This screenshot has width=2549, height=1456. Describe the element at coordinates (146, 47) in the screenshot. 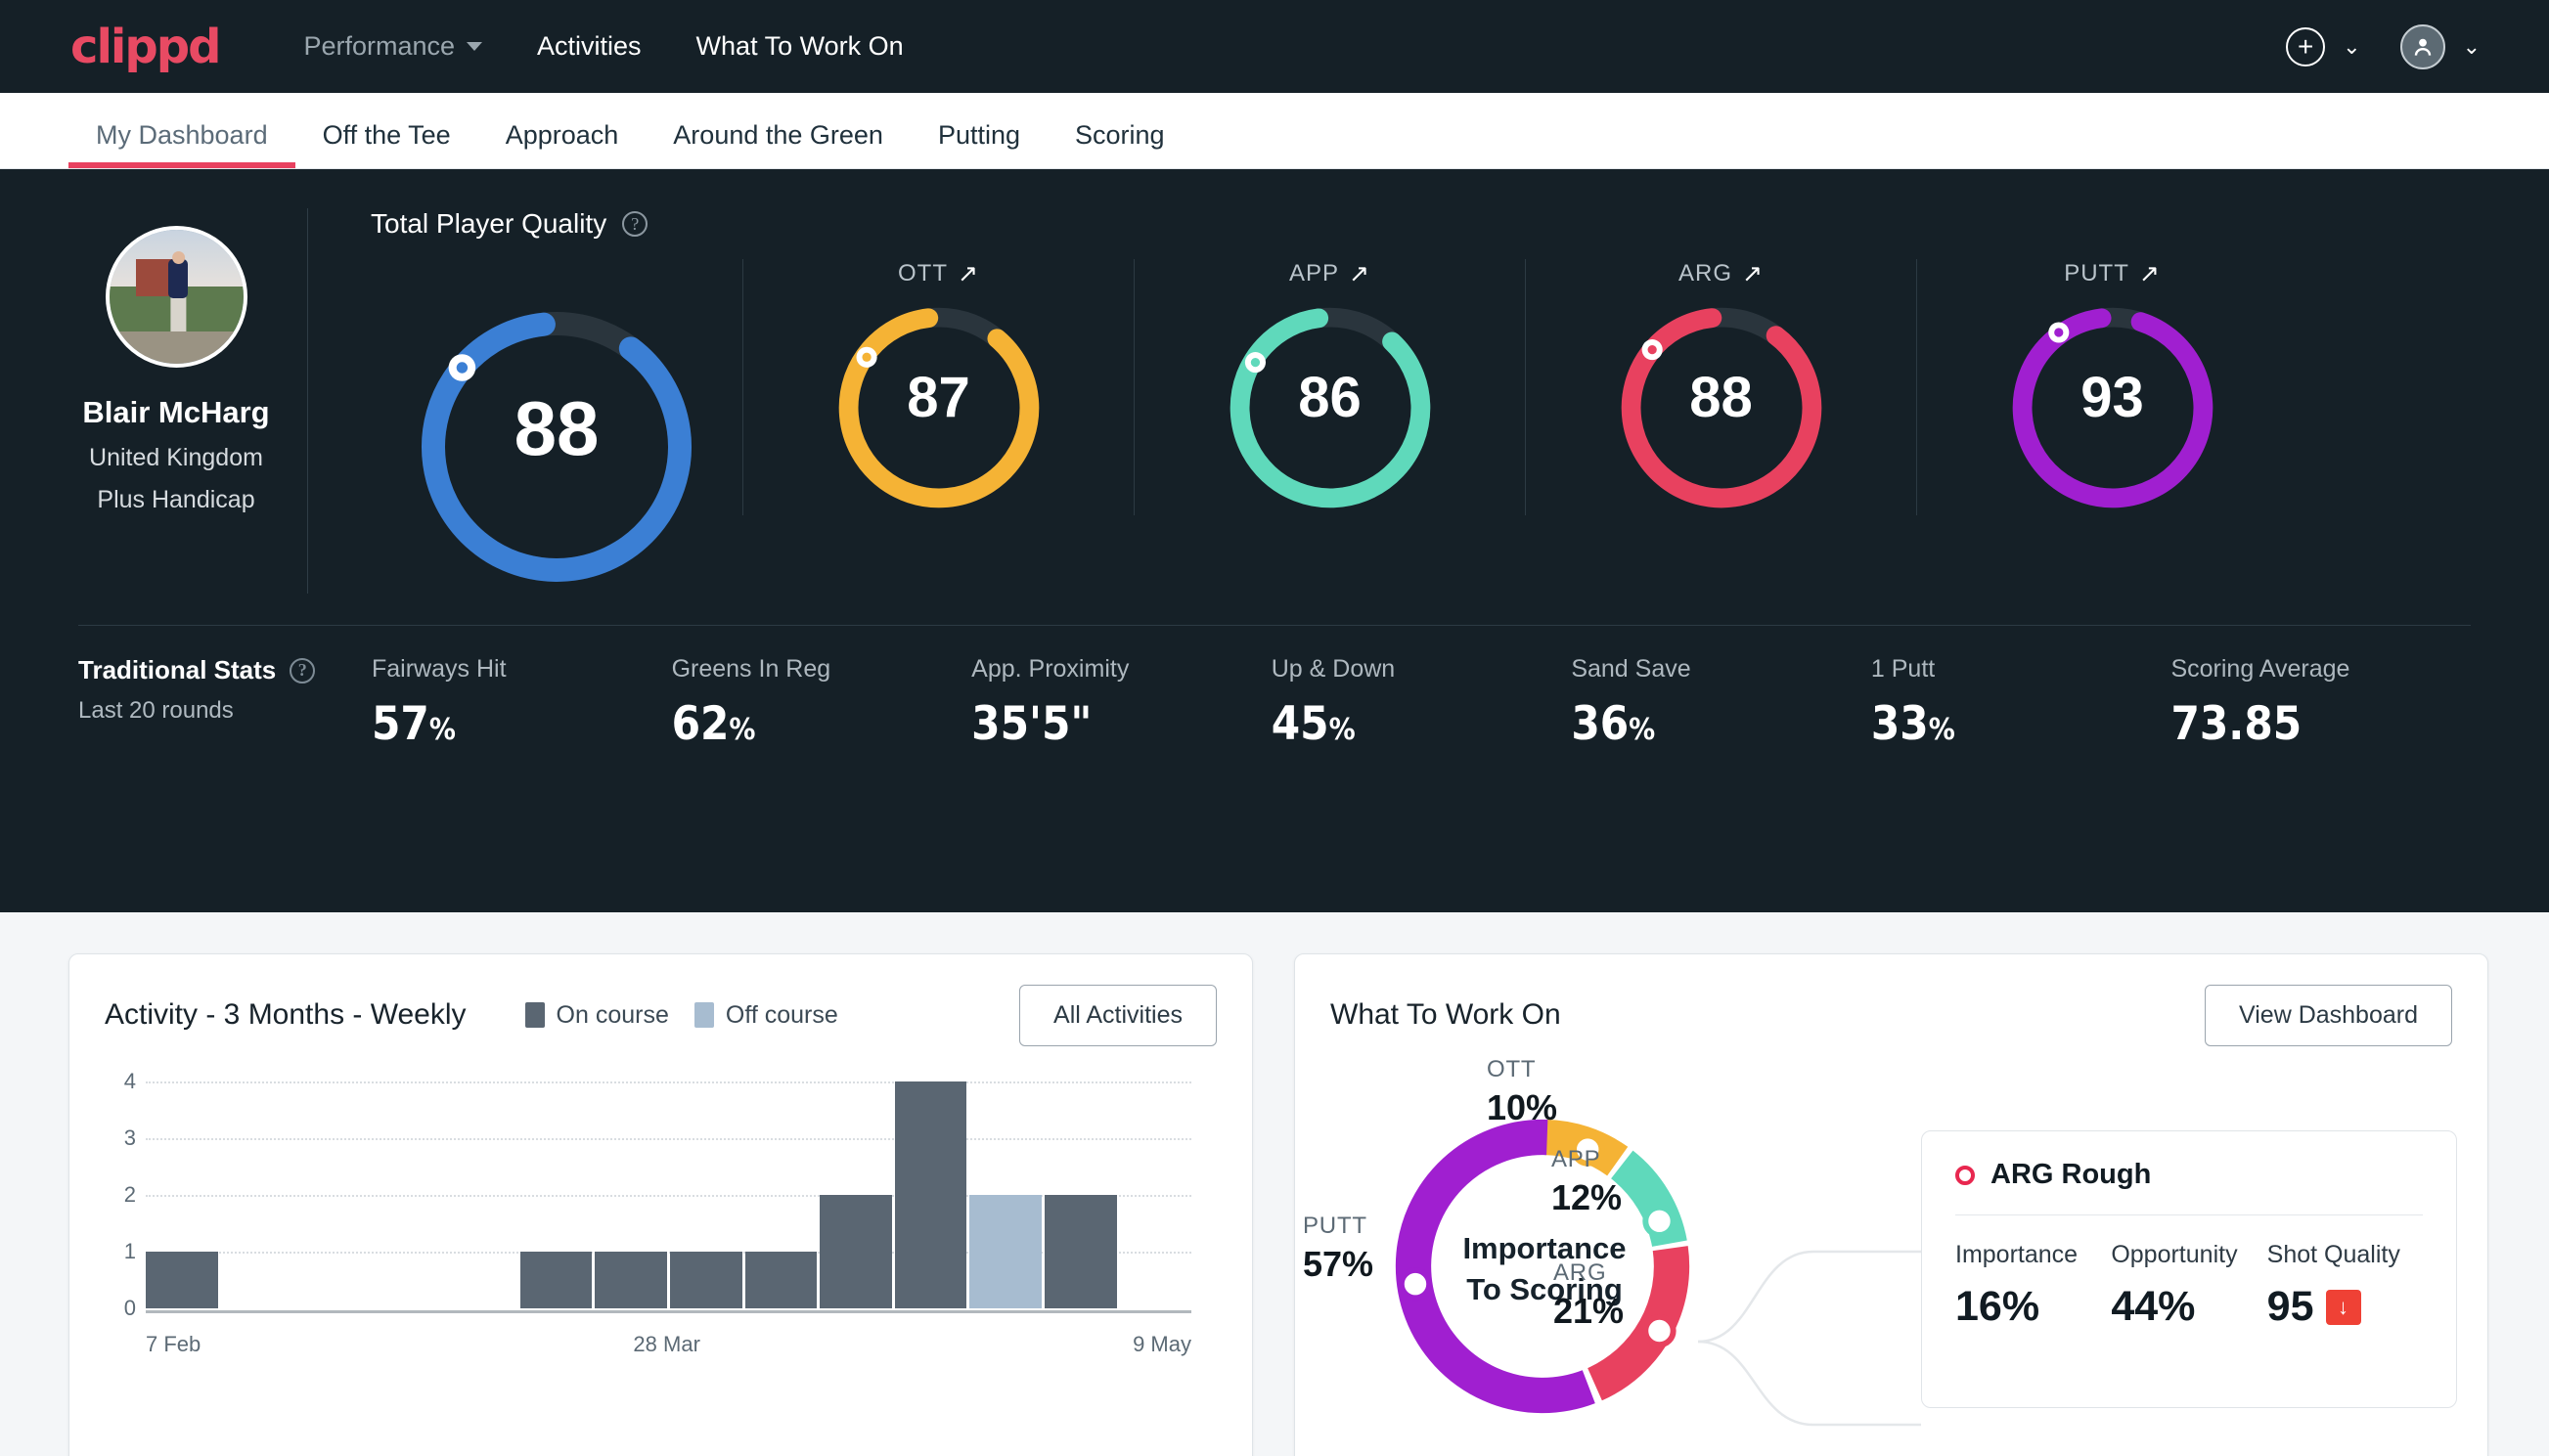

I see `clippd-logo: clippd` at that location.